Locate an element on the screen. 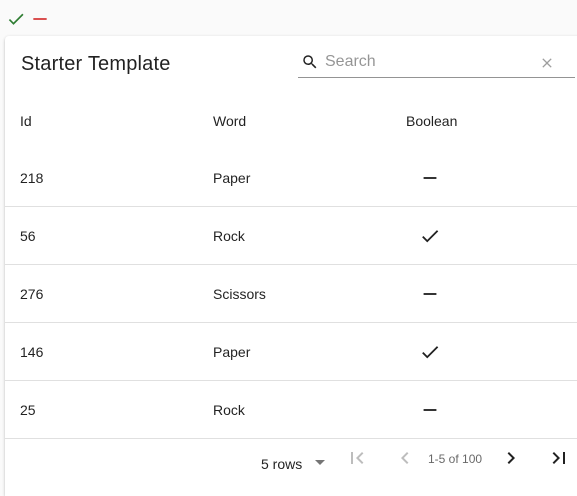 The height and width of the screenshot is (496, 577). column-header-boolean: Boolean is located at coordinates (431, 120).